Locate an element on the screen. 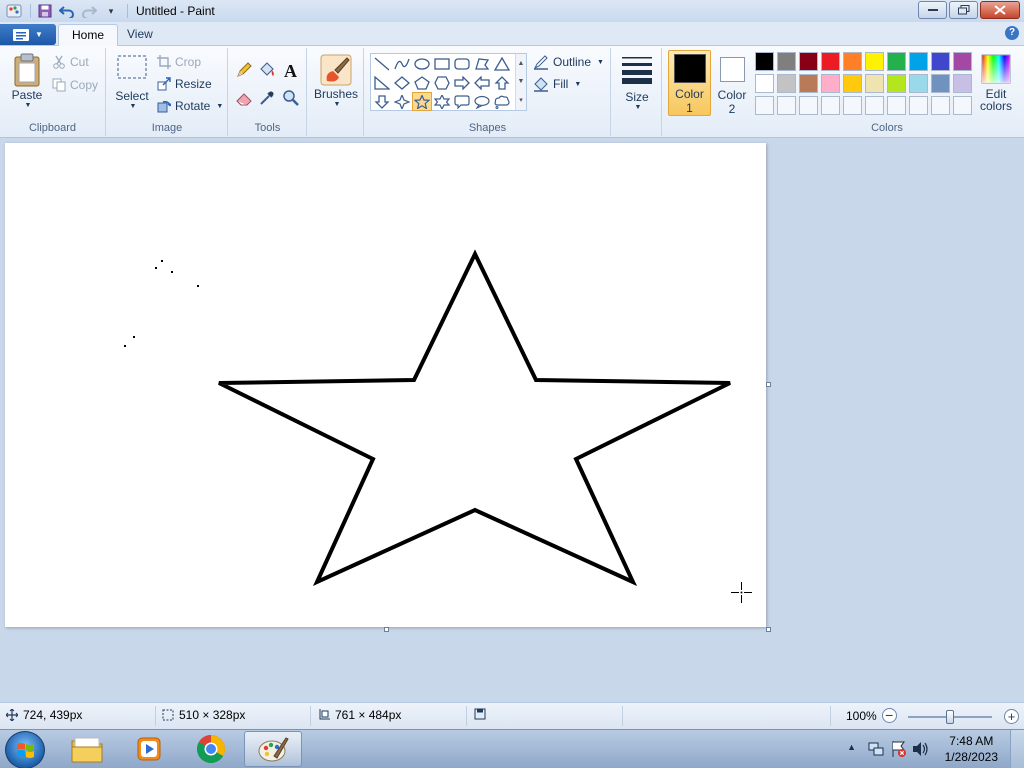 Image resolution: width=1024 pixels, height=768 pixels. show-hidden-icons-icon: ▲ is located at coordinates (851, 747).